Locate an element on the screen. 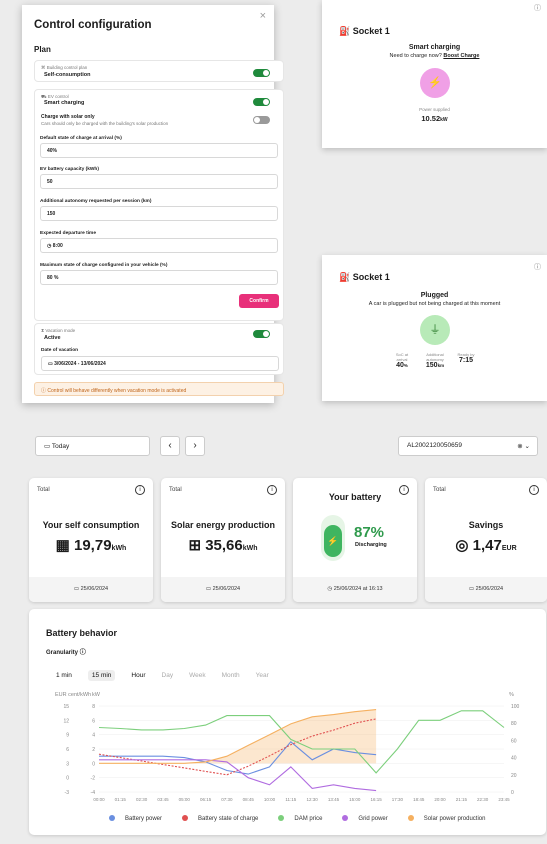  x-tick: 02:30 is located at coordinates (142, 799).